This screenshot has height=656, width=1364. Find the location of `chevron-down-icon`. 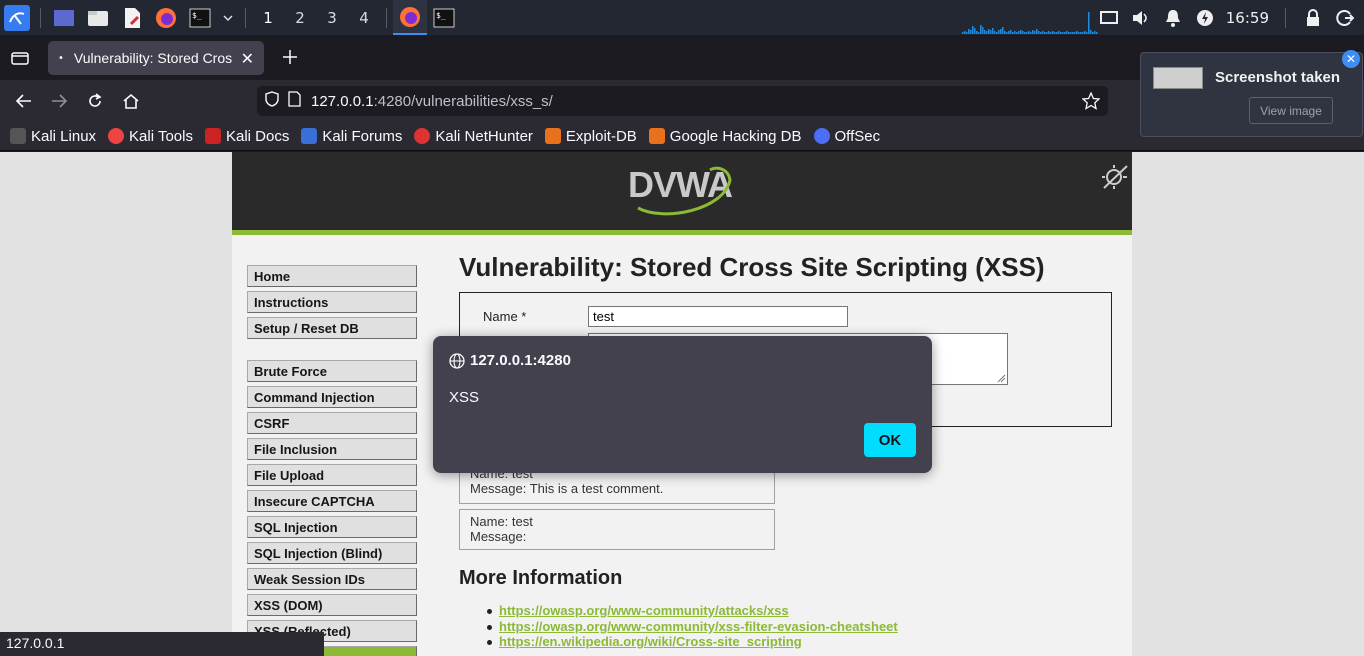

chevron-down-icon is located at coordinates (228, 18).